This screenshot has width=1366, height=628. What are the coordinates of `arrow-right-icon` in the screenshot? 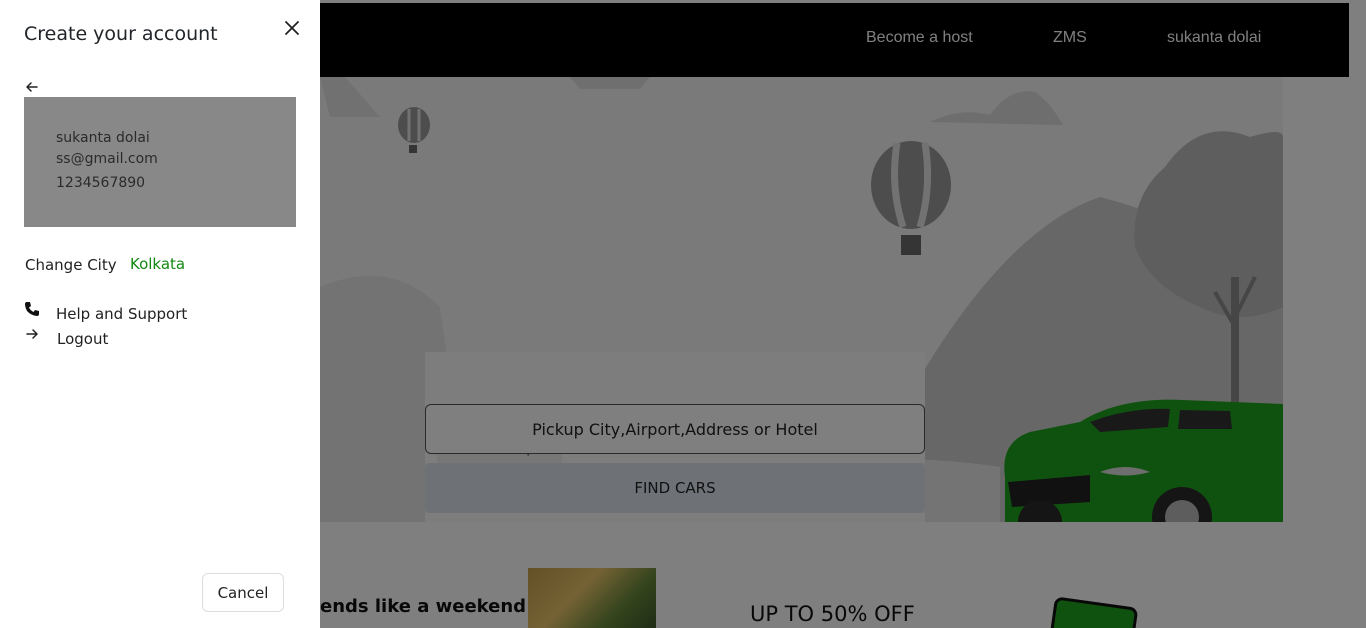 It's located at (32, 333).